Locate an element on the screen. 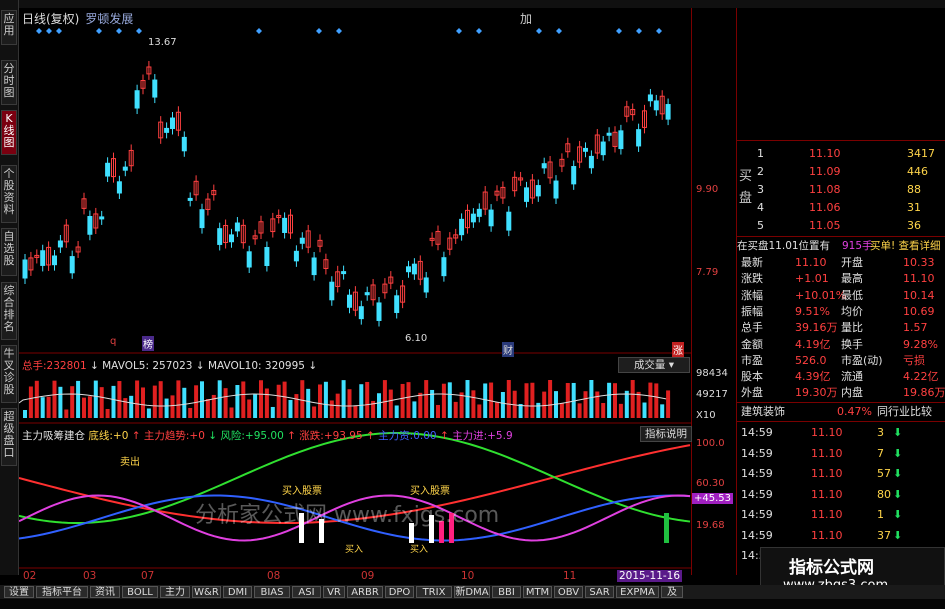  indicator-tick-label: 19.68 is located at coordinates (710, 525).